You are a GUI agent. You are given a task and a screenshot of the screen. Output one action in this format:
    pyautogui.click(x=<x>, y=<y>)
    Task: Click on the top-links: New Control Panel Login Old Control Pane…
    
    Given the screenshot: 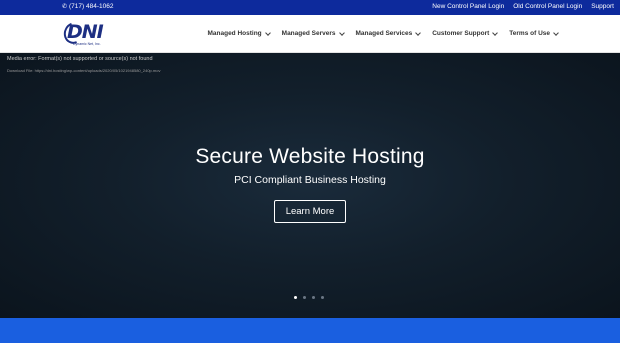 What is the action you would take?
    pyautogui.click(x=523, y=6)
    